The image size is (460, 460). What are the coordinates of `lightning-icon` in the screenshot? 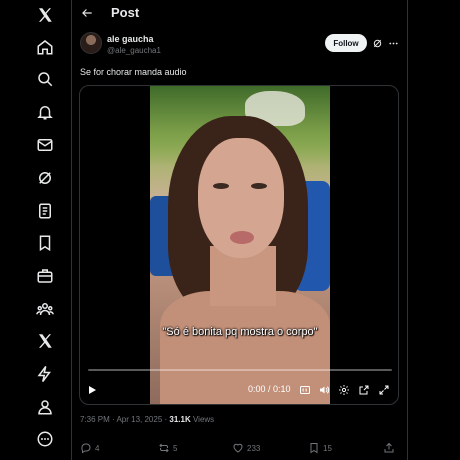 It's located at (45, 374).